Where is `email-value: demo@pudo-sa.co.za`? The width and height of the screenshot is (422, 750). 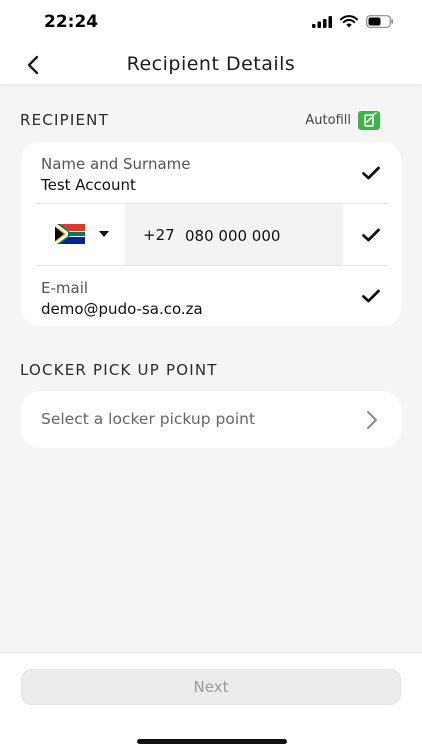
email-value: demo@pudo-sa.co.za is located at coordinates (122, 309).